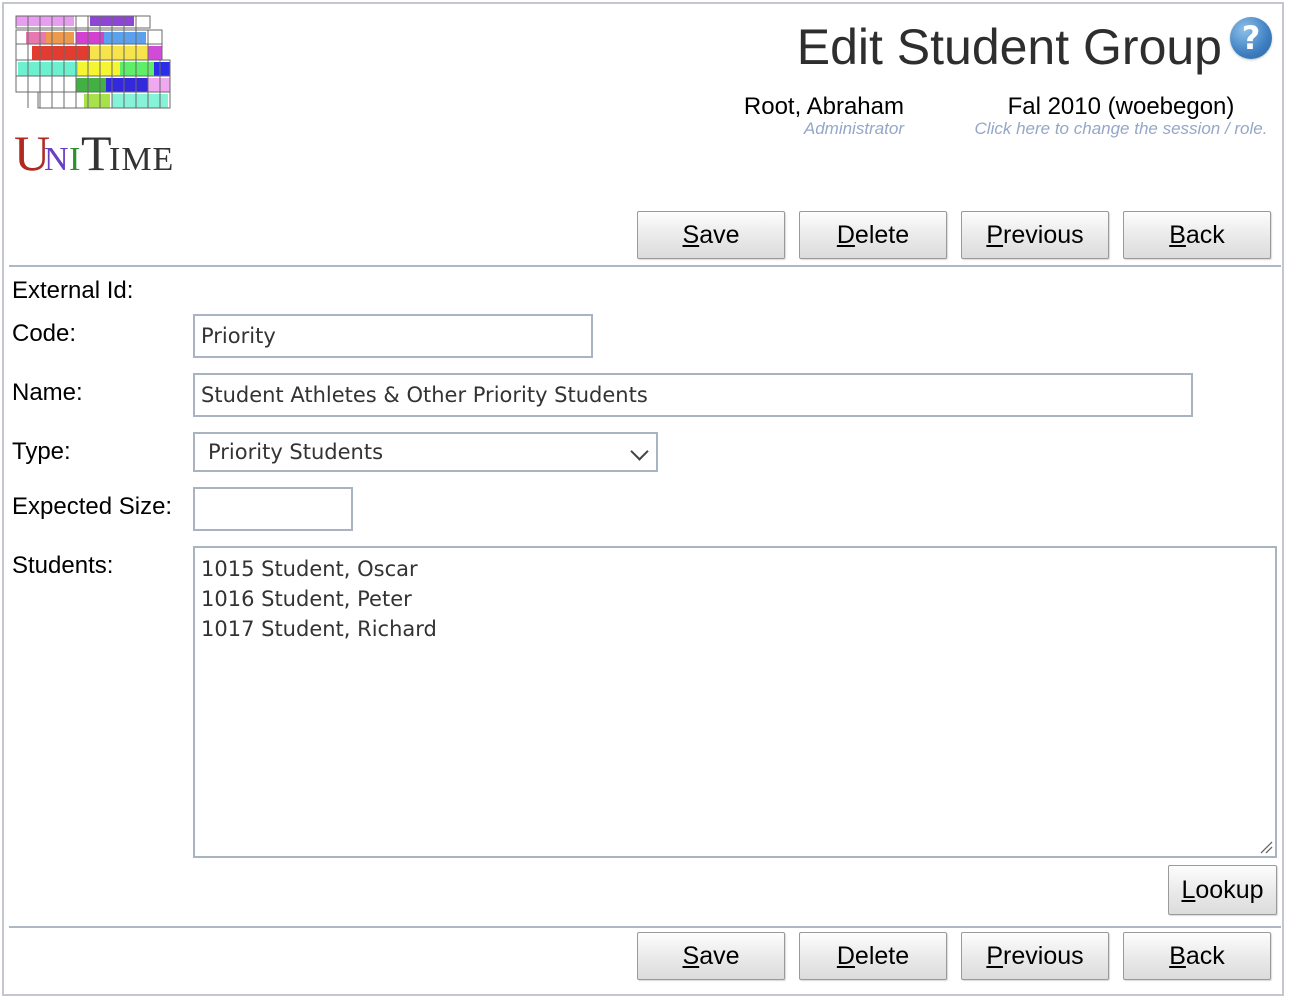 Image resolution: width=1290 pixels, height=1004 pixels. What do you see at coordinates (393, 336) in the screenshot?
I see `code-input: Priority` at bounding box center [393, 336].